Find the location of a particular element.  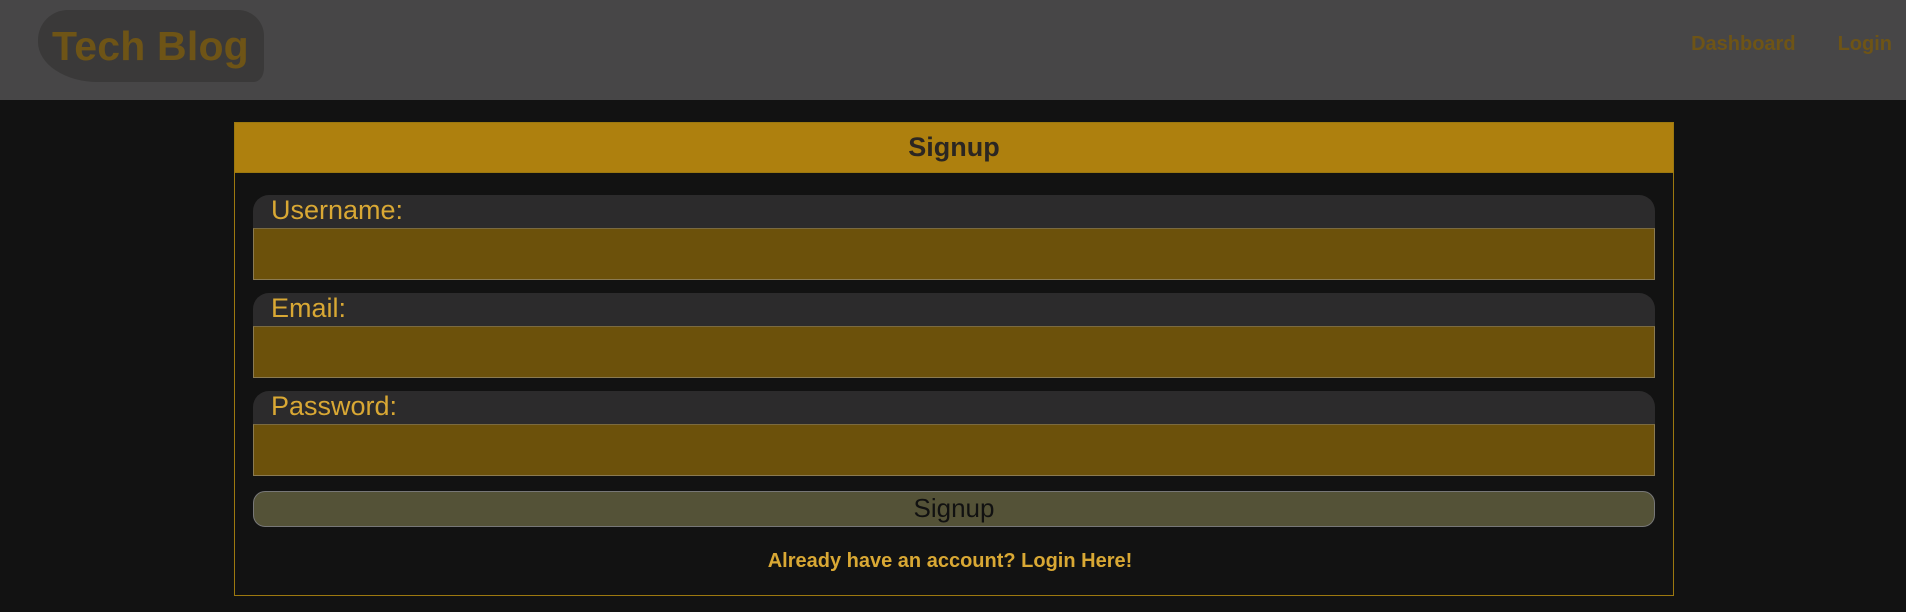

site-logo: Tech Blog is located at coordinates (151, 46).